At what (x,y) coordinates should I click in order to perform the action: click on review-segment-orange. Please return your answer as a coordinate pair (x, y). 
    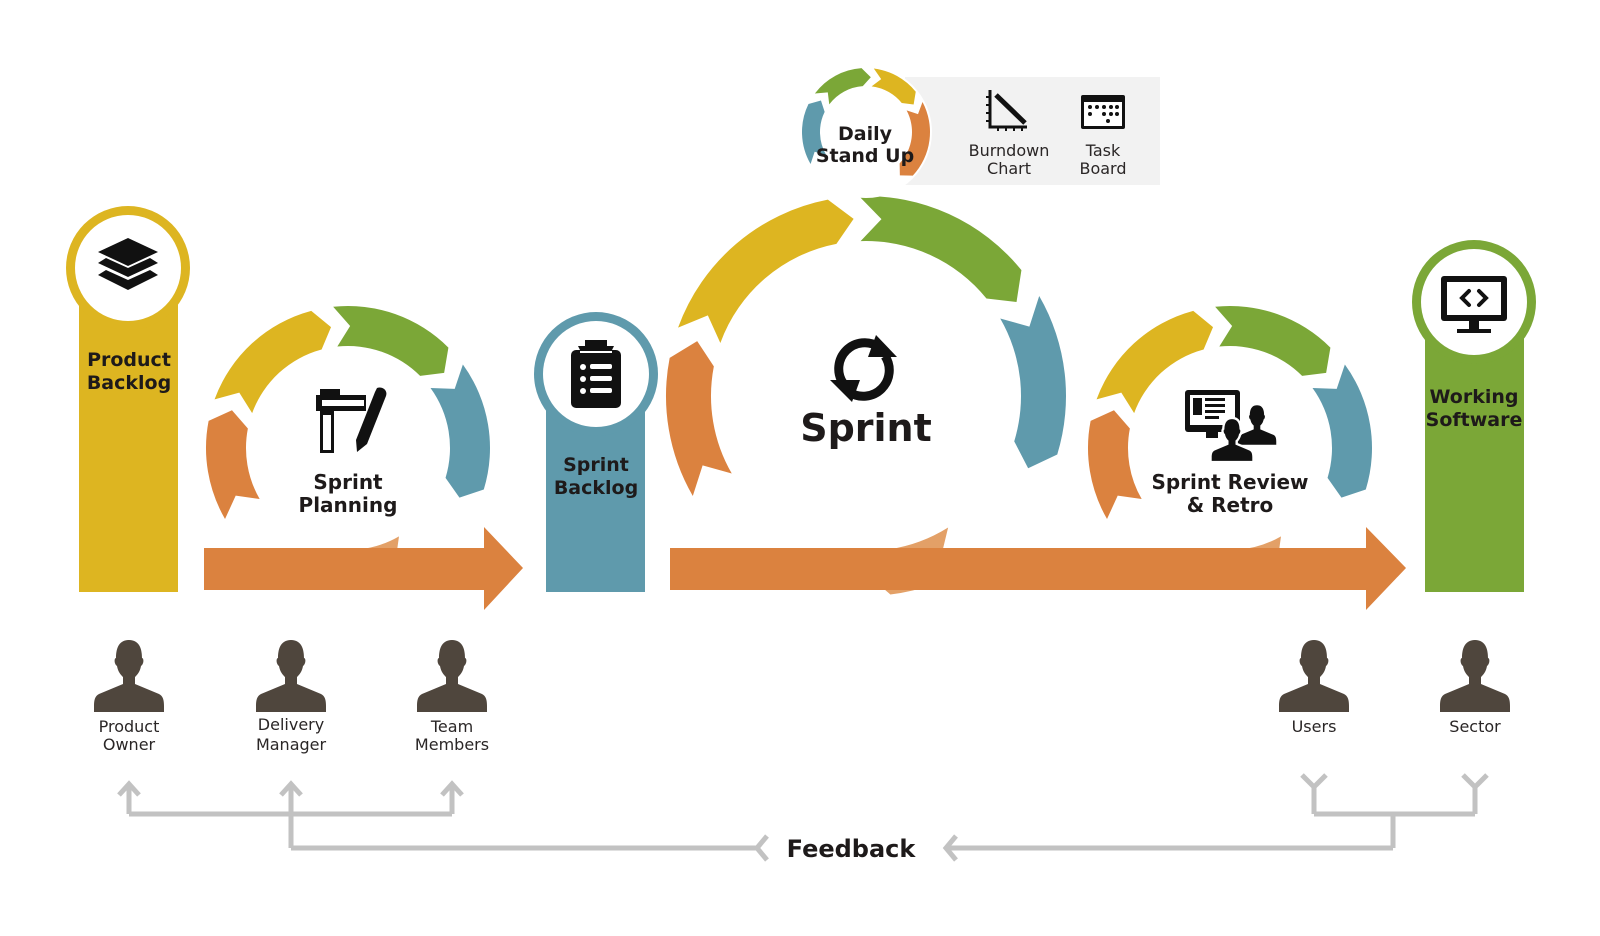
    Looking at the image, I should click on (1115, 464).